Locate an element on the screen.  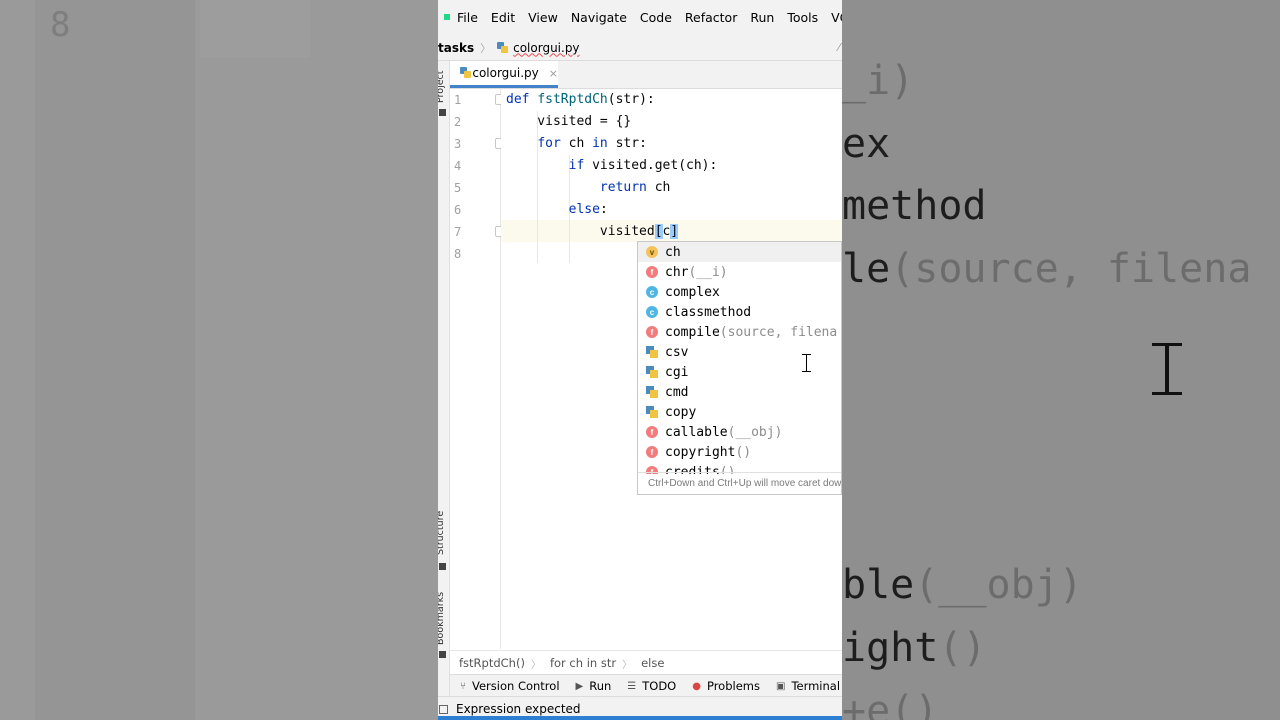
code-breadcrumb-function: fstRptdCh() is located at coordinates (492, 663).